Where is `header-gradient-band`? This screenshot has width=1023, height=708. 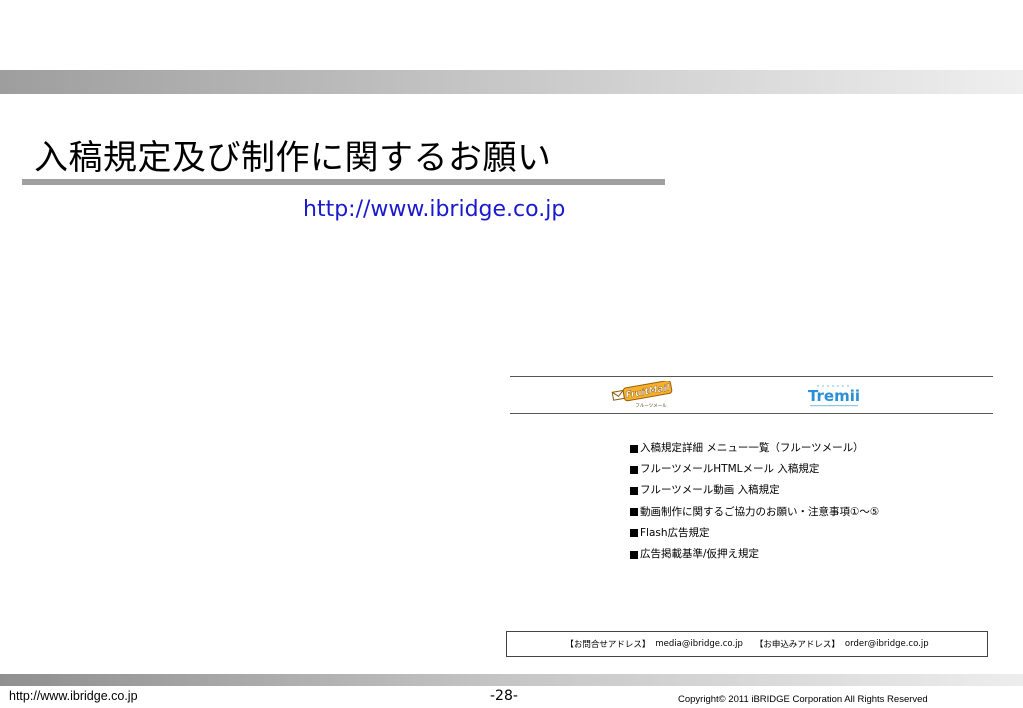
header-gradient-band is located at coordinates (511, 82).